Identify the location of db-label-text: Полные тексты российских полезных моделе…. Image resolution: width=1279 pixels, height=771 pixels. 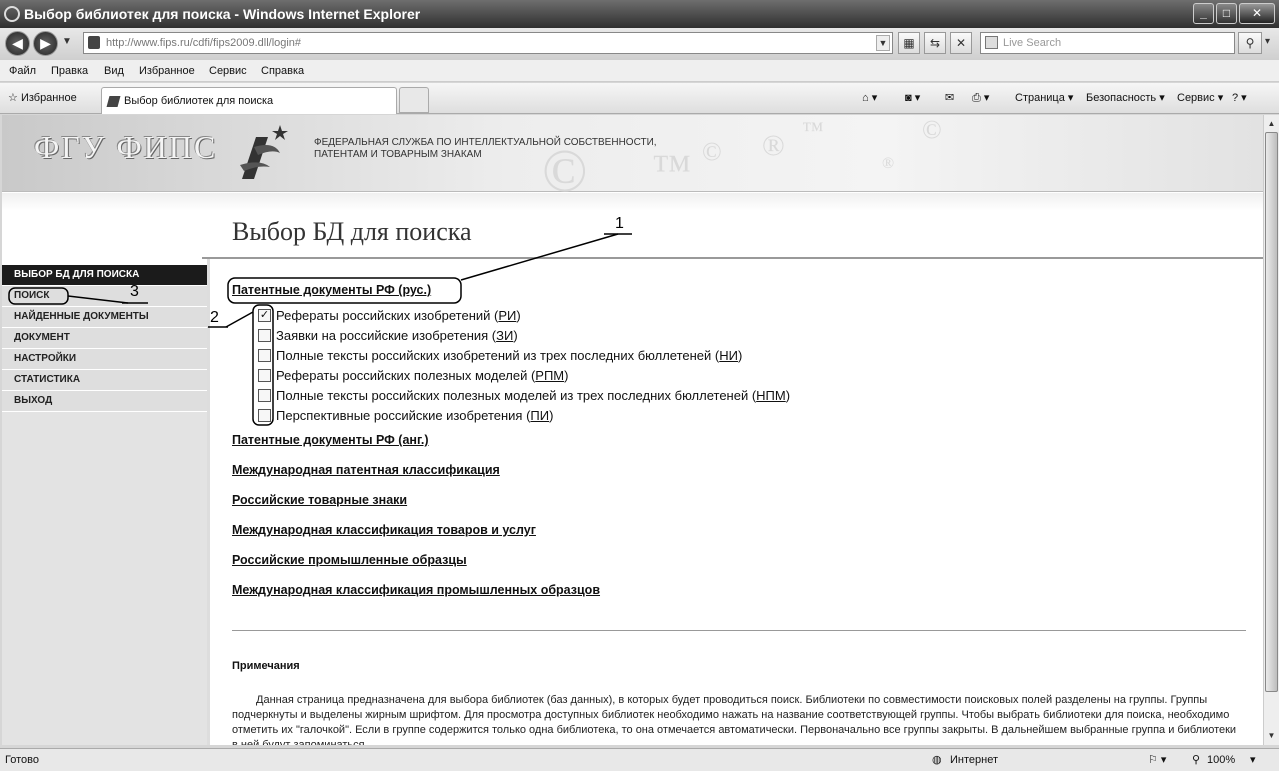
(516, 395).